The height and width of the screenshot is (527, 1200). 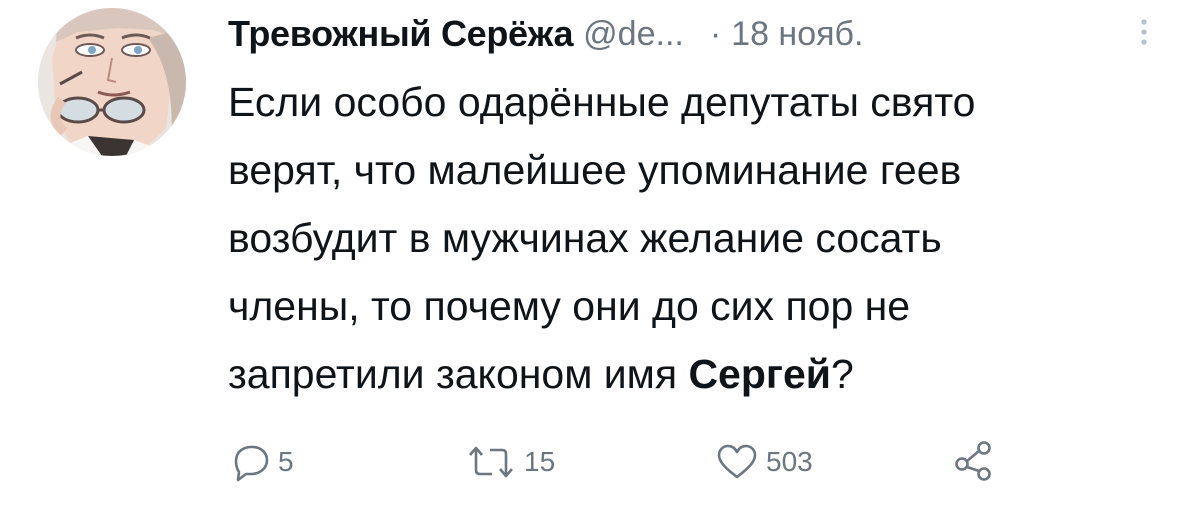 I want to click on display-name: Тревожный Серёжа, so click(x=400, y=34).